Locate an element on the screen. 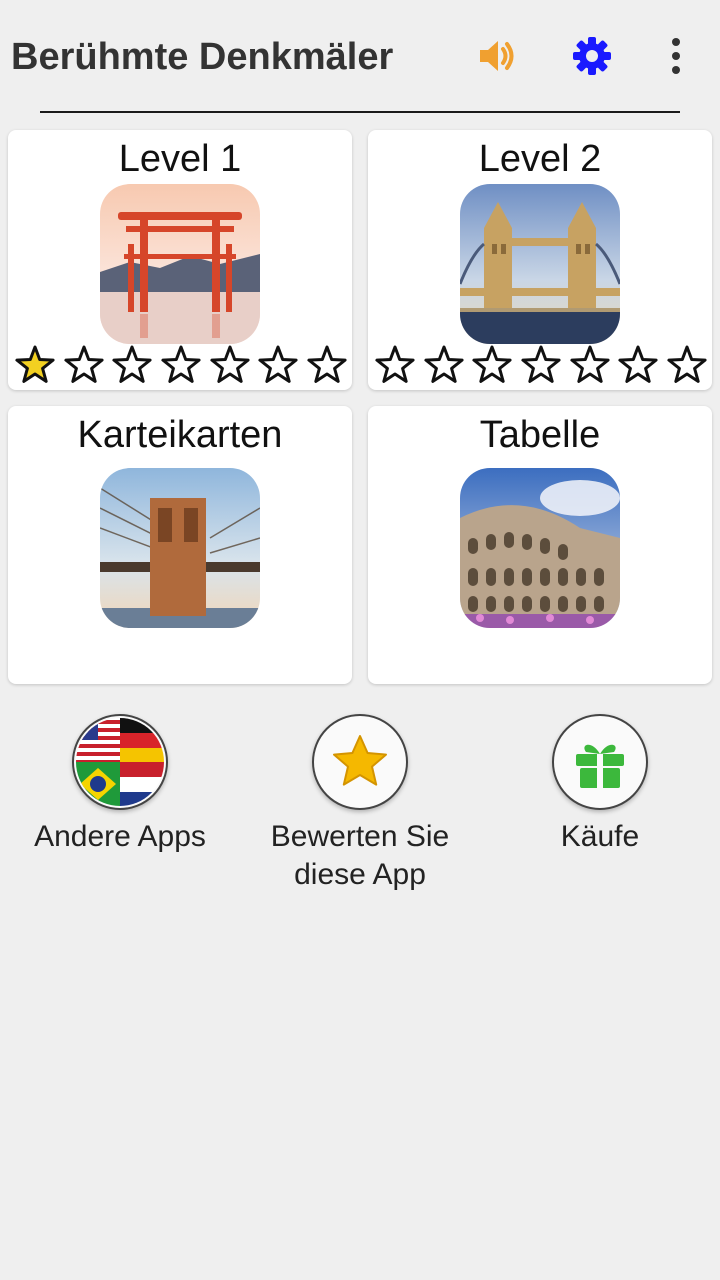 Image resolution: width=720 pixels, height=1280 pixels. level-1-stars is located at coordinates (181, 365).